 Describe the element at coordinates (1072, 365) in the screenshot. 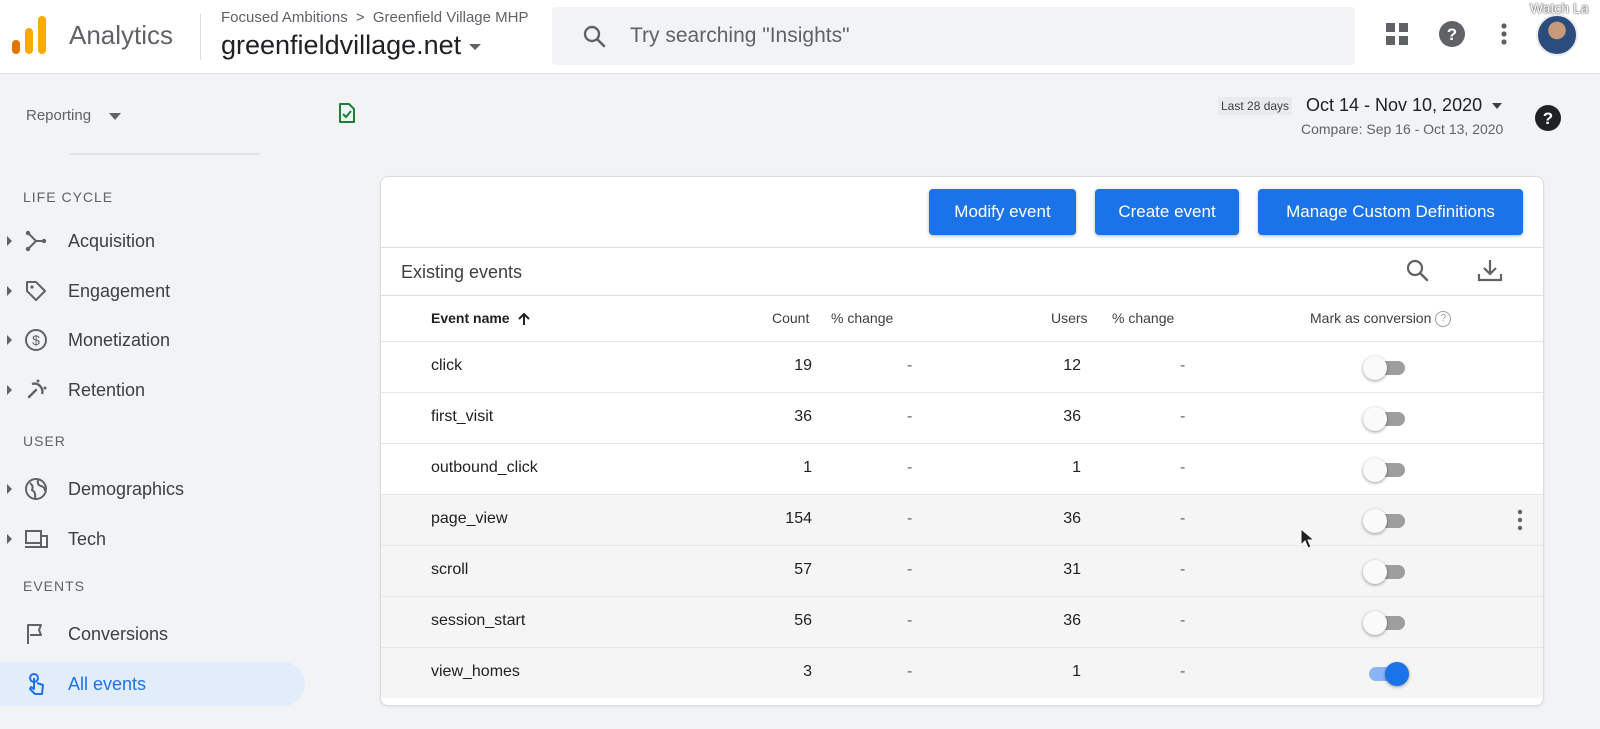

I see `event-users: 12` at that location.